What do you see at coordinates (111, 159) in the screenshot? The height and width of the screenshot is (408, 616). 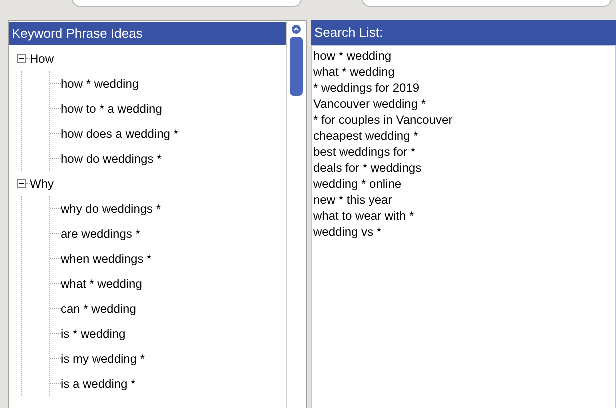 I see `tree-item: how do weddings *` at bounding box center [111, 159].